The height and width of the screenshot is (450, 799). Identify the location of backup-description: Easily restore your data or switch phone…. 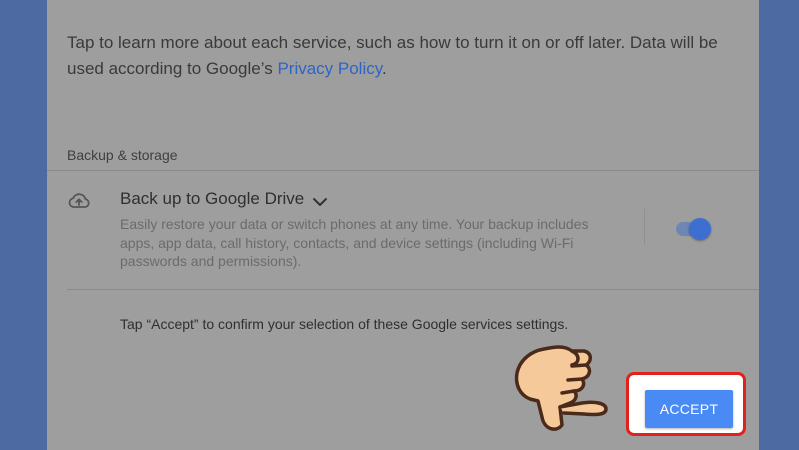
(354, 242).